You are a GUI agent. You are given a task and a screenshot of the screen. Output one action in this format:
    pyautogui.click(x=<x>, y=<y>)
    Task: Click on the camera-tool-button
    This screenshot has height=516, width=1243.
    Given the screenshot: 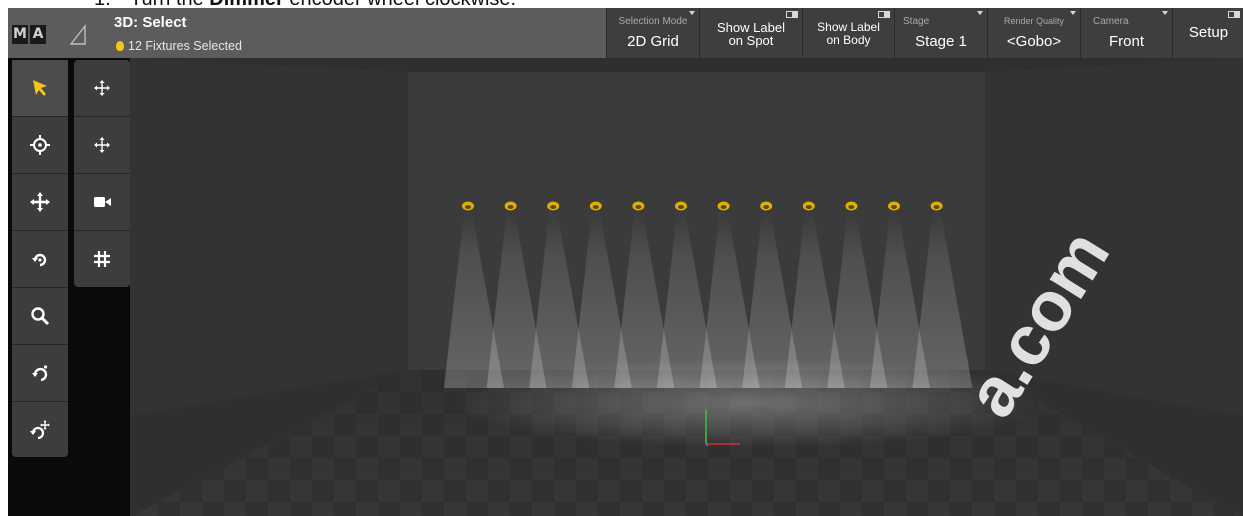 What is the action you would take?
    pyautogui.click(x=102, y=202)
    